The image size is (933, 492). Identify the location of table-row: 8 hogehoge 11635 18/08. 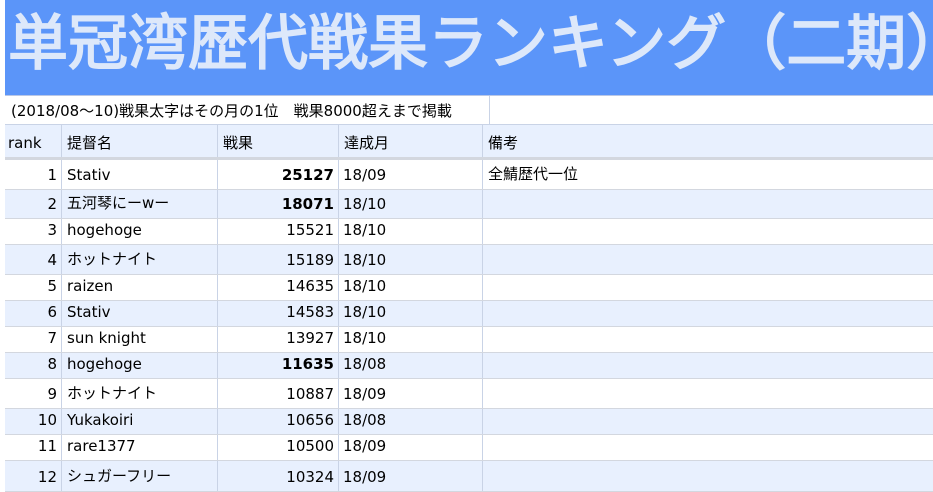
(469, 366).